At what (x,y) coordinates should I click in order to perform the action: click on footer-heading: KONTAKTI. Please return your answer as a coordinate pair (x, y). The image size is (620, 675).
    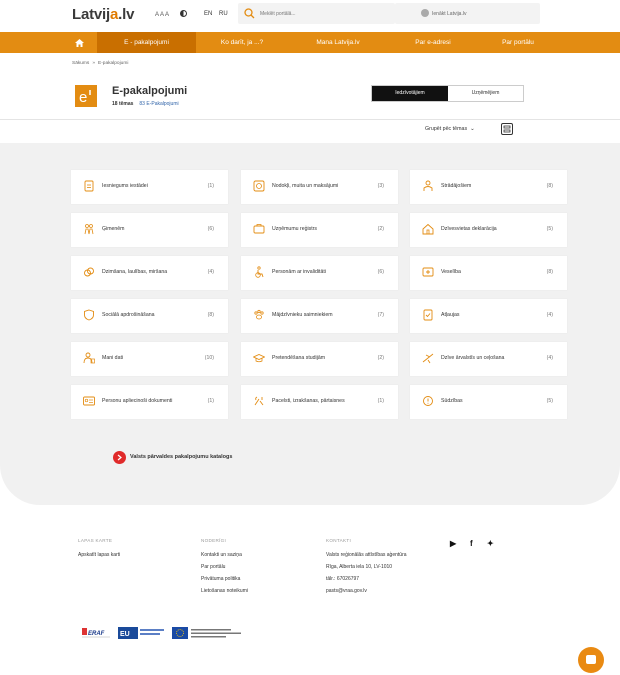
    Looking at the image, I should click on (339, 540).